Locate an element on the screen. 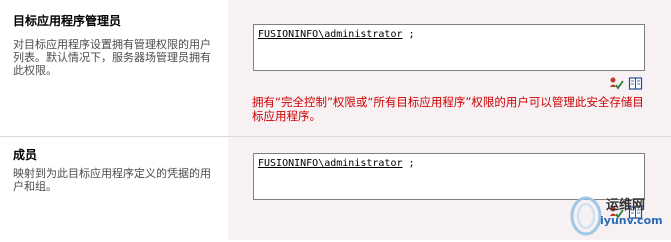 The height and width of the screenshot is (242, 671). administrators-people-picker: FUSIONINFO\administrator ; is located at coordinates (449, 47).